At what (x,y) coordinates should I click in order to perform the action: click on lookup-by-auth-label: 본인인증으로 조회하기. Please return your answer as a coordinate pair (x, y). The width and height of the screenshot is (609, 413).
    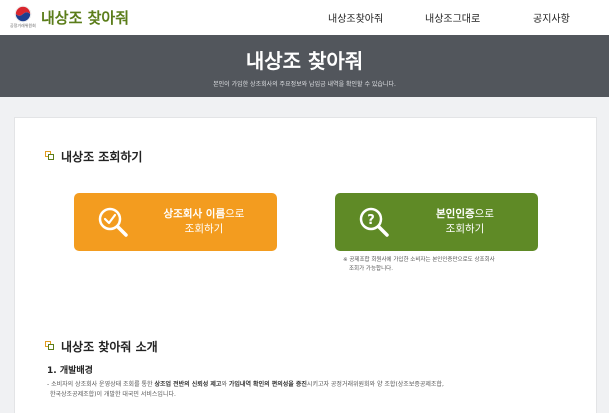
    Looking at the image, I should click on (465, 221).